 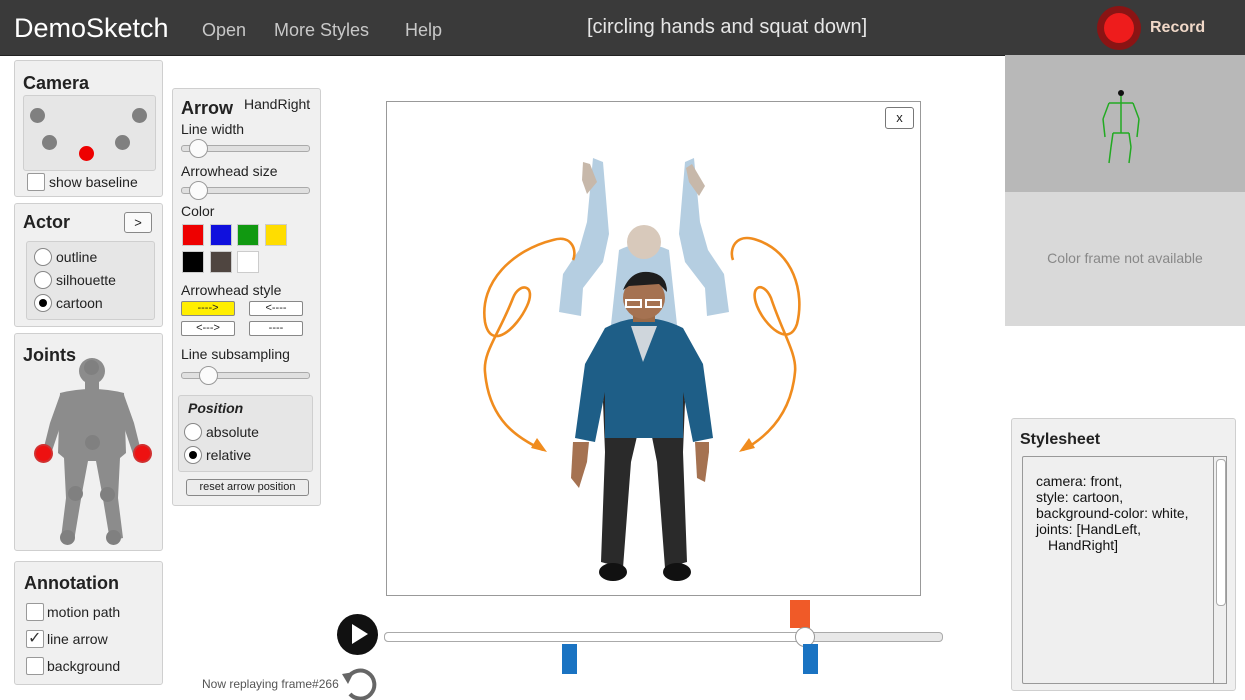 What do you see at coordinates (1221, 532) in the screenshot?
I see `stylesheet-scroll-thumb` at bounding box center [1221, 532].